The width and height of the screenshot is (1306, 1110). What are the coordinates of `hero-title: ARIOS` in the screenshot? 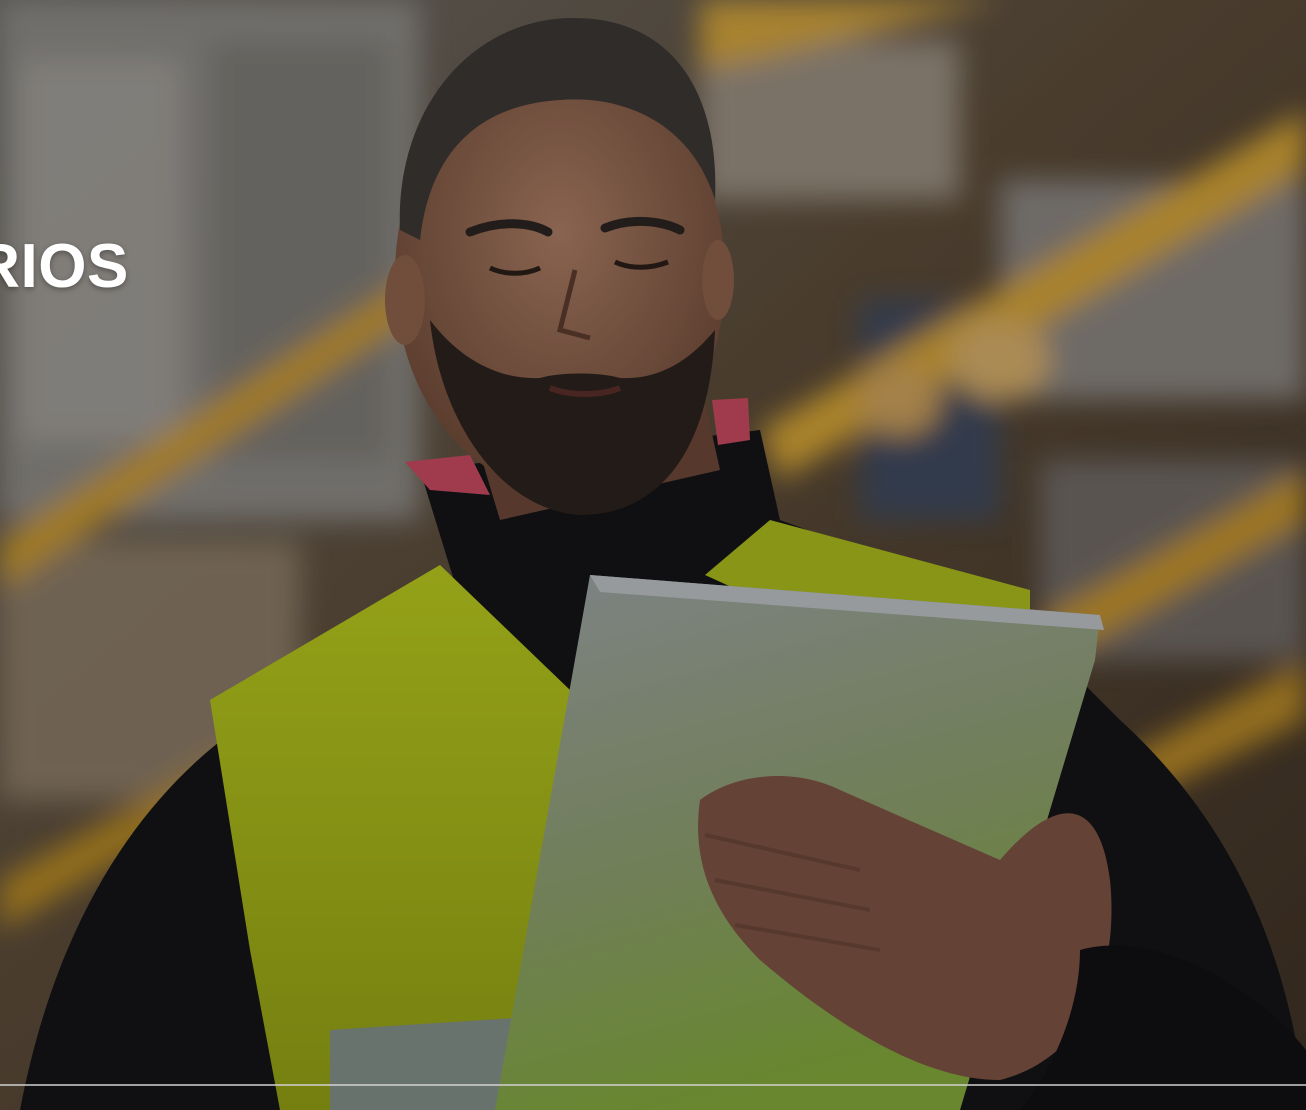 It's located at (64, 266).